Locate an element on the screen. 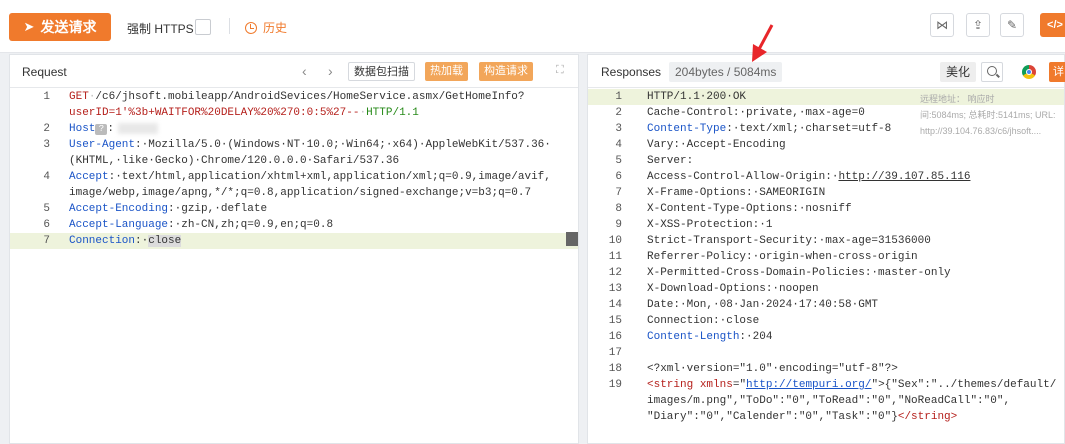 The image size is (1065, 444). edit-button: ✎ is located at coordinates (1012, 25).